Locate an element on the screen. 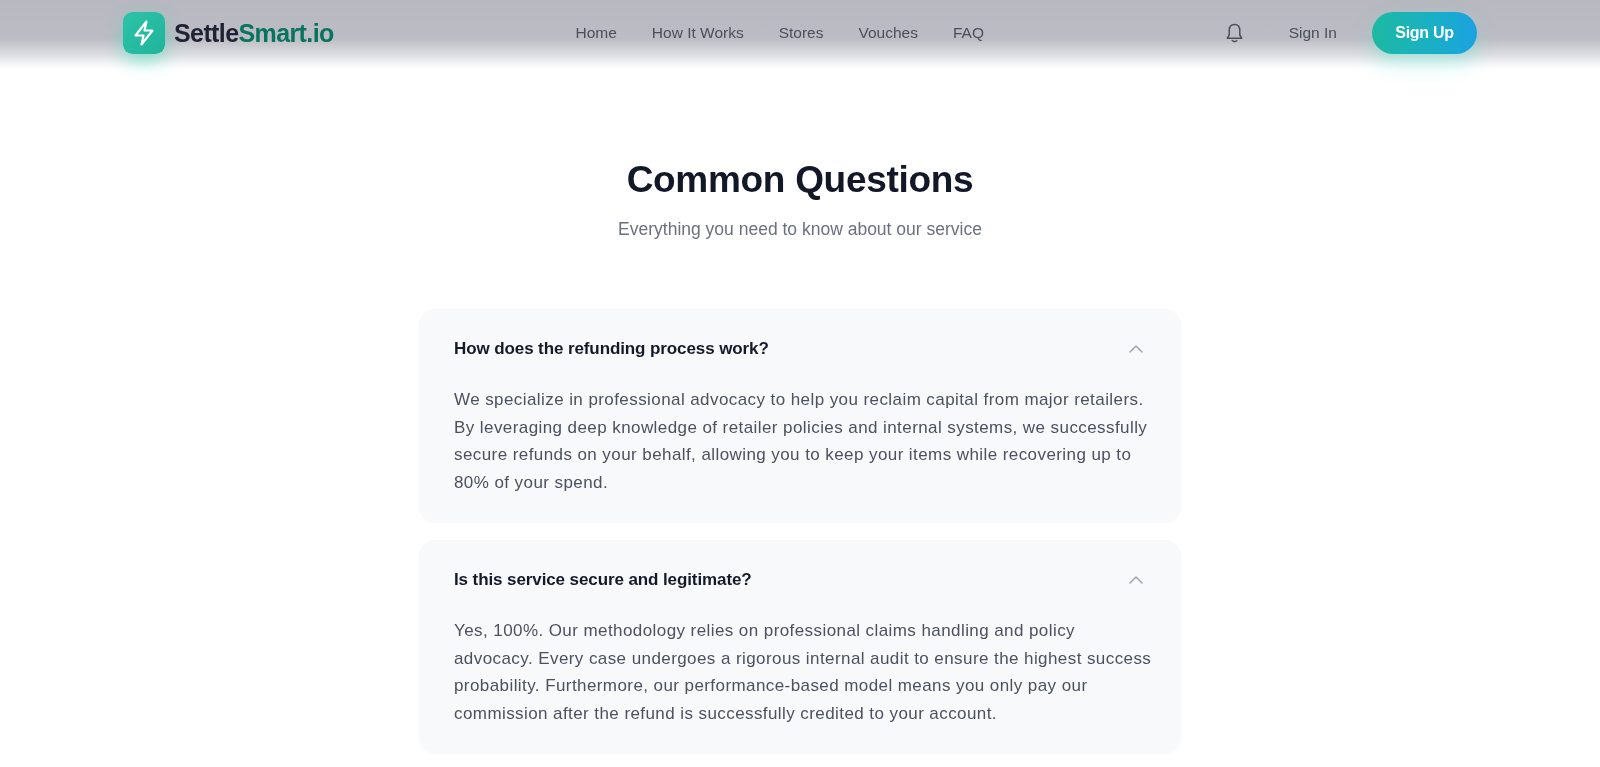 The width and height of the screenshot is (1600, 767). sign-up-button: Sign Up is located at coordinates (1424, 33).